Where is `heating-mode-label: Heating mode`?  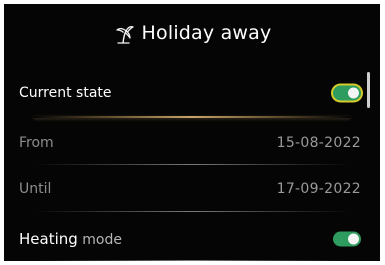
heating-mode-label: Heating mode is located at coordinates (70, 239).